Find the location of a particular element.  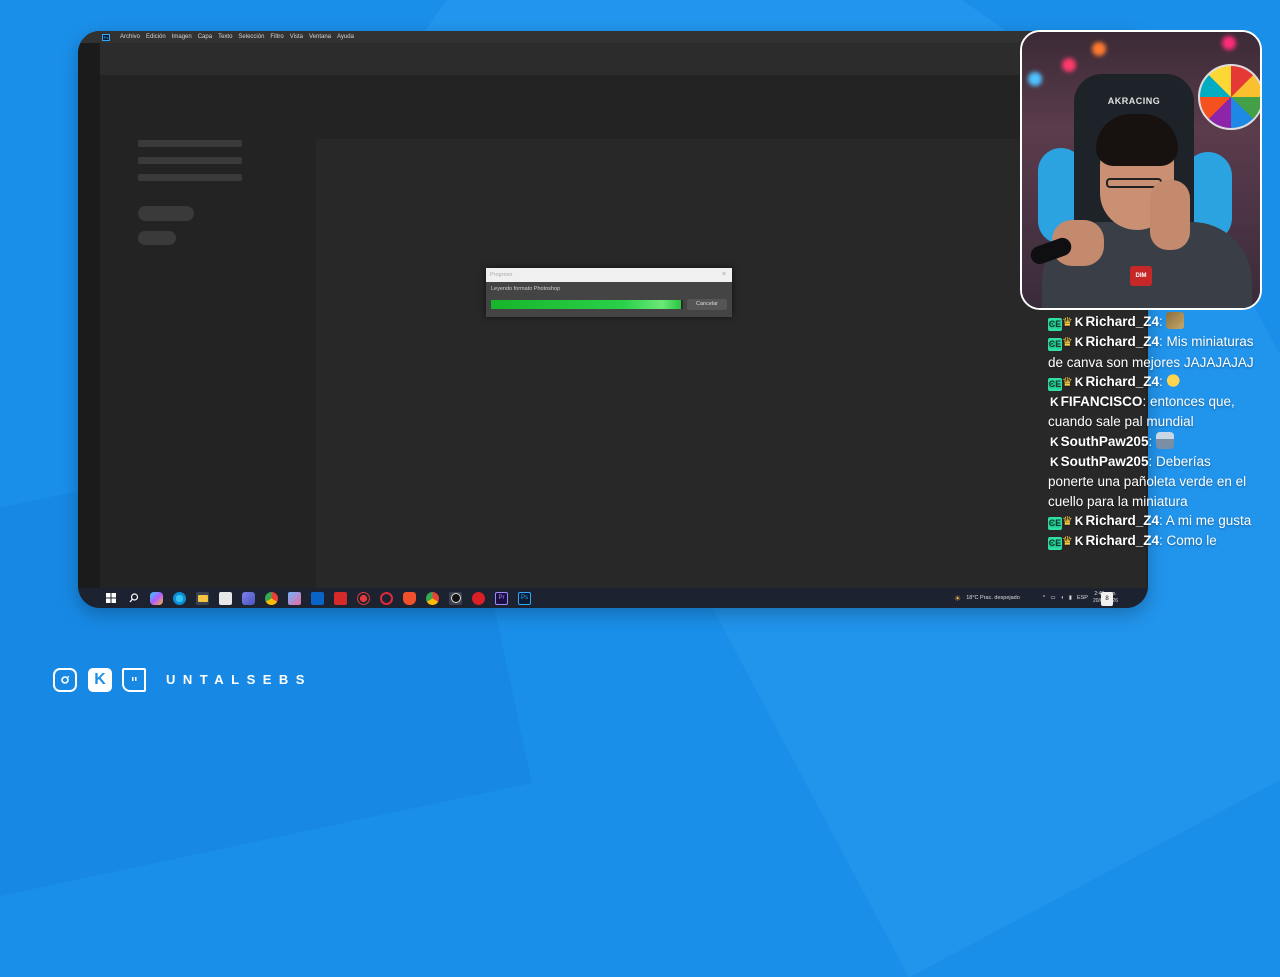

weather-text: 18°C Prac. despejado is located at coordinates (993, 598).